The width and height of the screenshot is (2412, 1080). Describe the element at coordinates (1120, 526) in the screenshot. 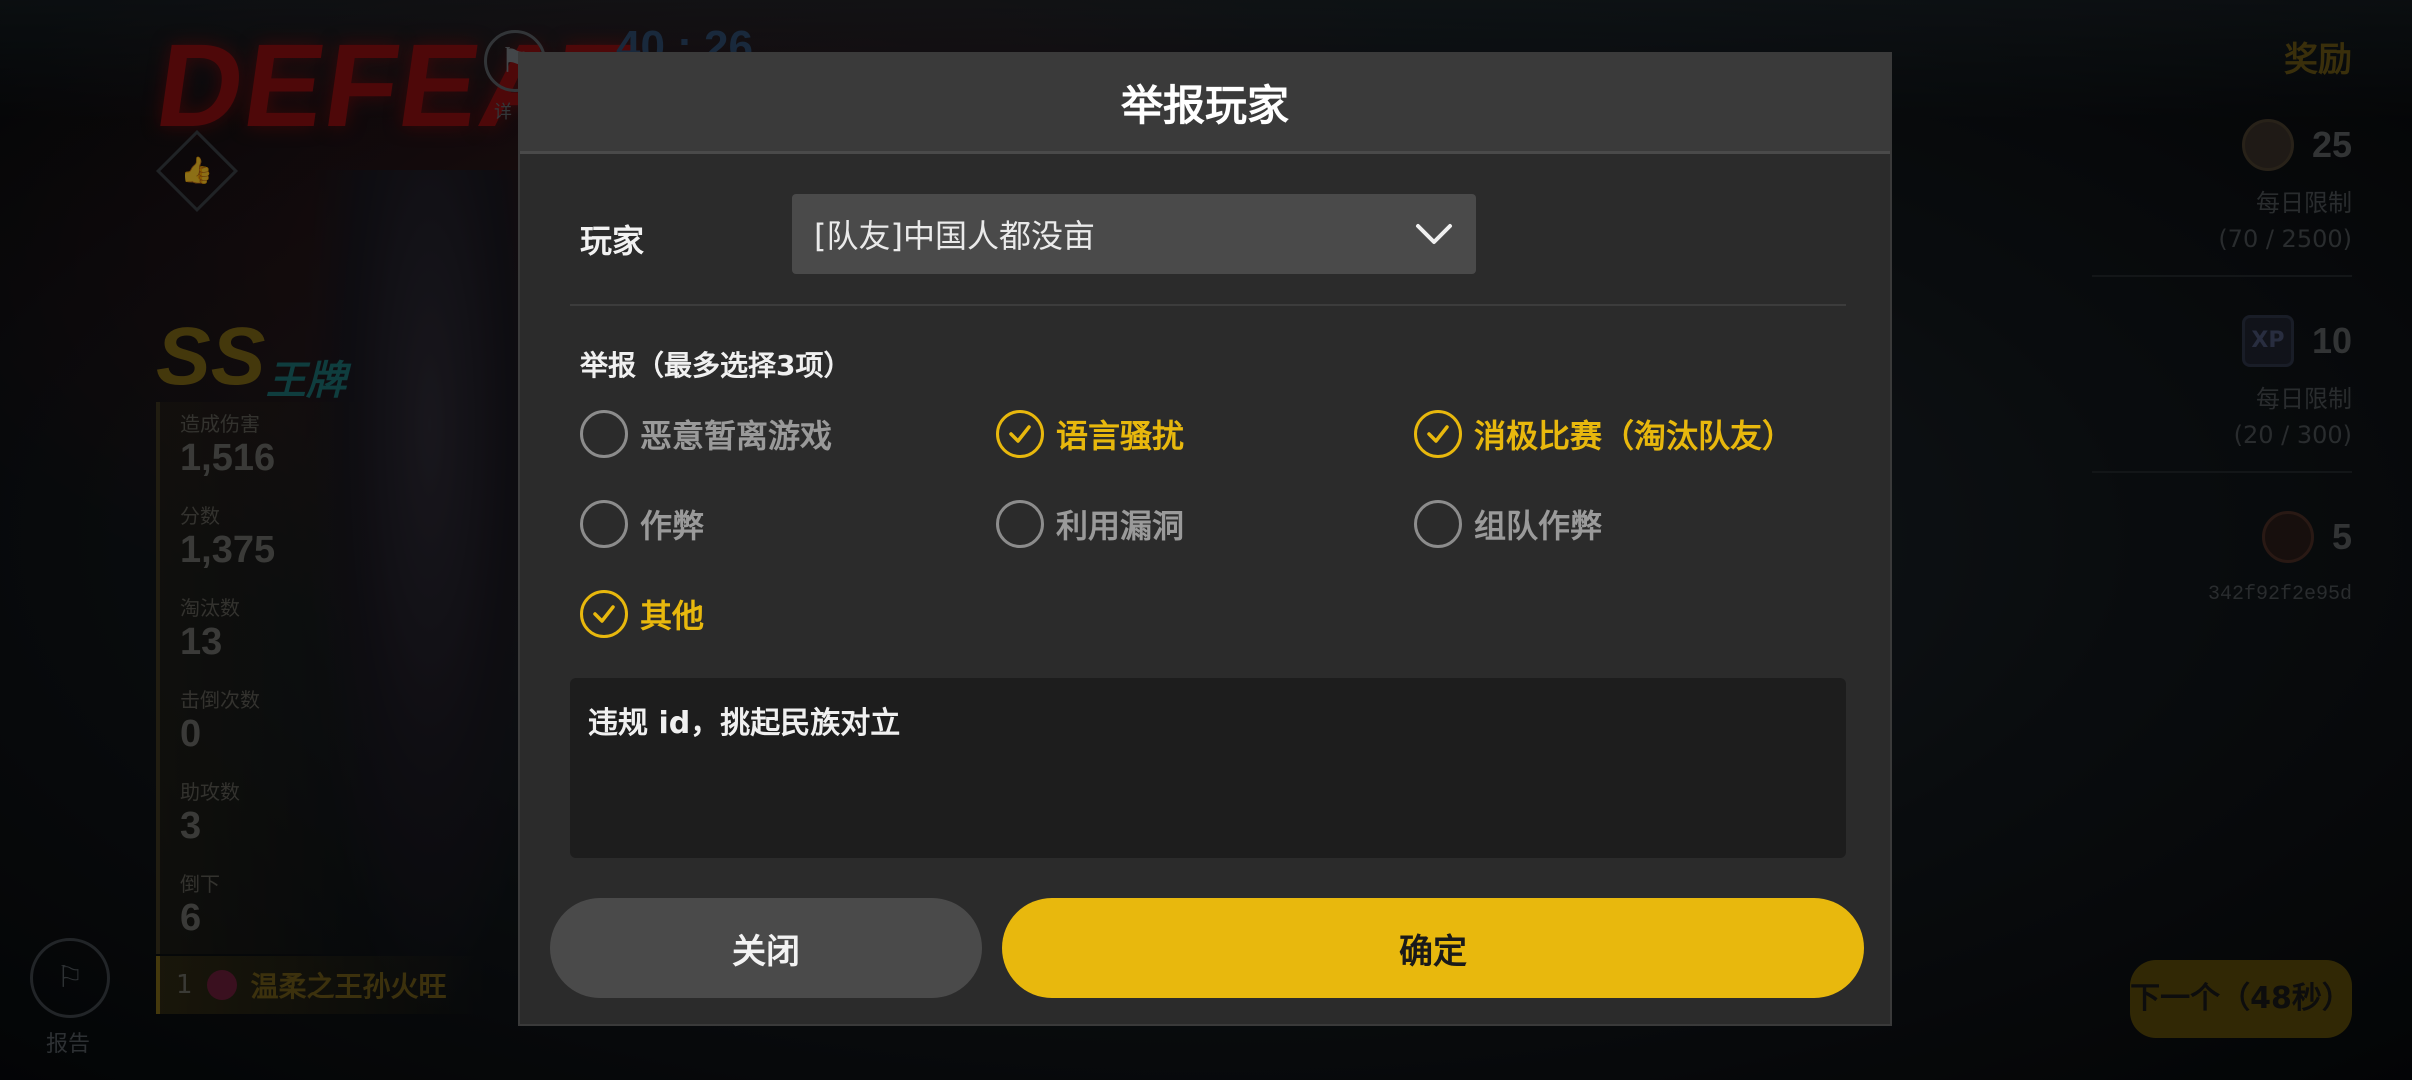

I see `option-label: 利用漏洞` at that location.